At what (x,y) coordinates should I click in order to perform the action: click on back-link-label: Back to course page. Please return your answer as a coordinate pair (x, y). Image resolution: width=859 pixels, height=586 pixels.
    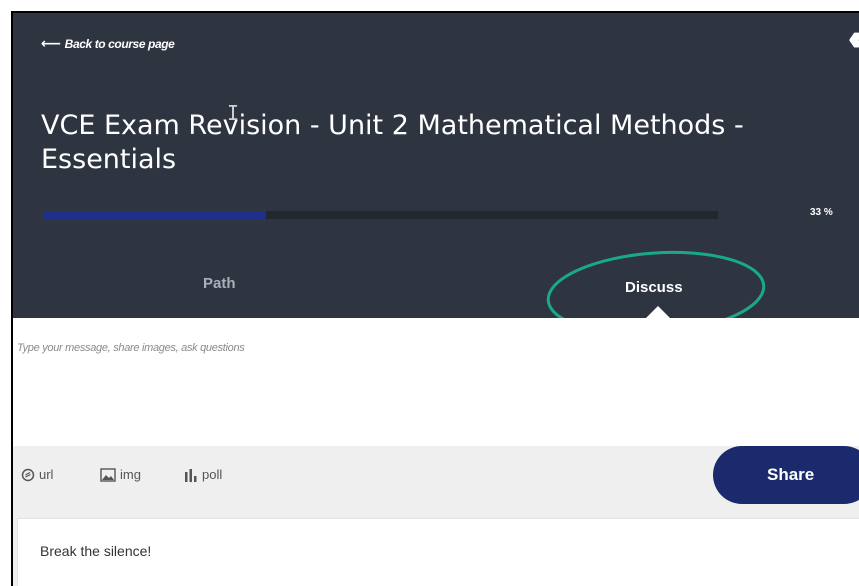
    Looking at the image, I should click on (119, 43).